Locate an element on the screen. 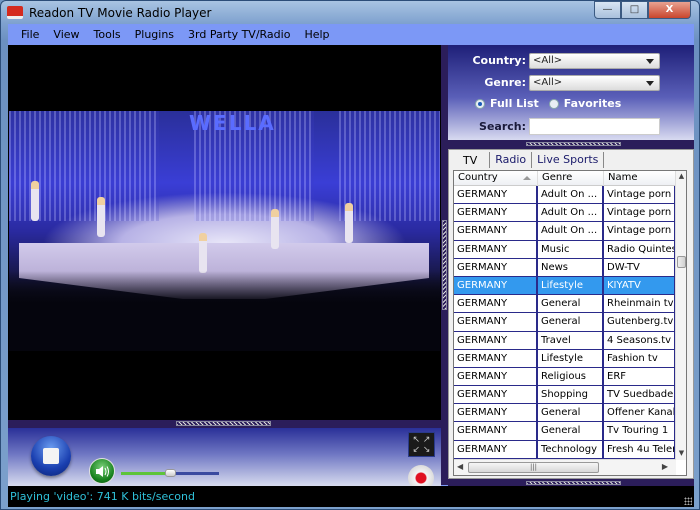  fullscreen-button: ↖ ↗ ↙ ↘ is located at coordinates (421, 444).